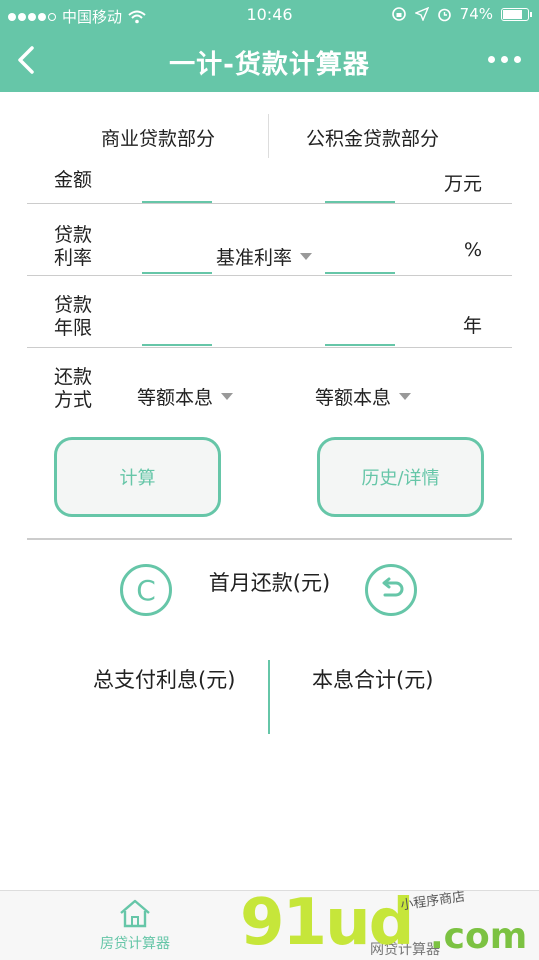  I want to click on watermark-domain: .com, so click(479, 936).